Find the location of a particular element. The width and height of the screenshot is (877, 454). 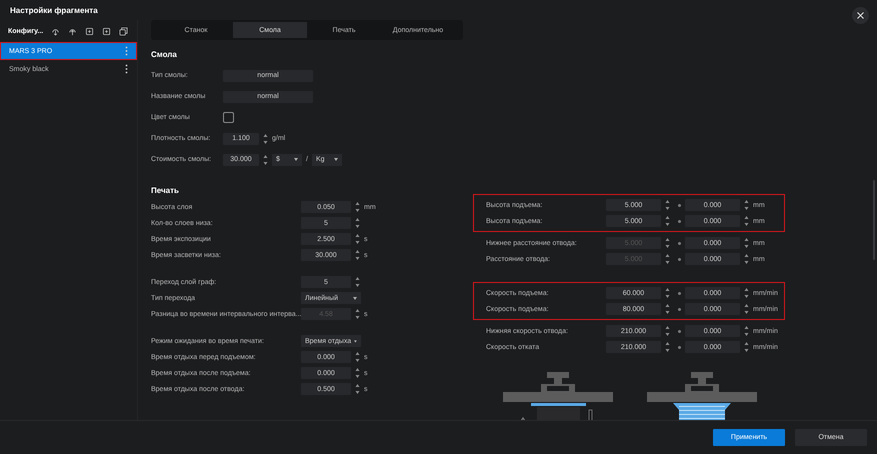

section-title: Смола is located at coordinates (164, 54).